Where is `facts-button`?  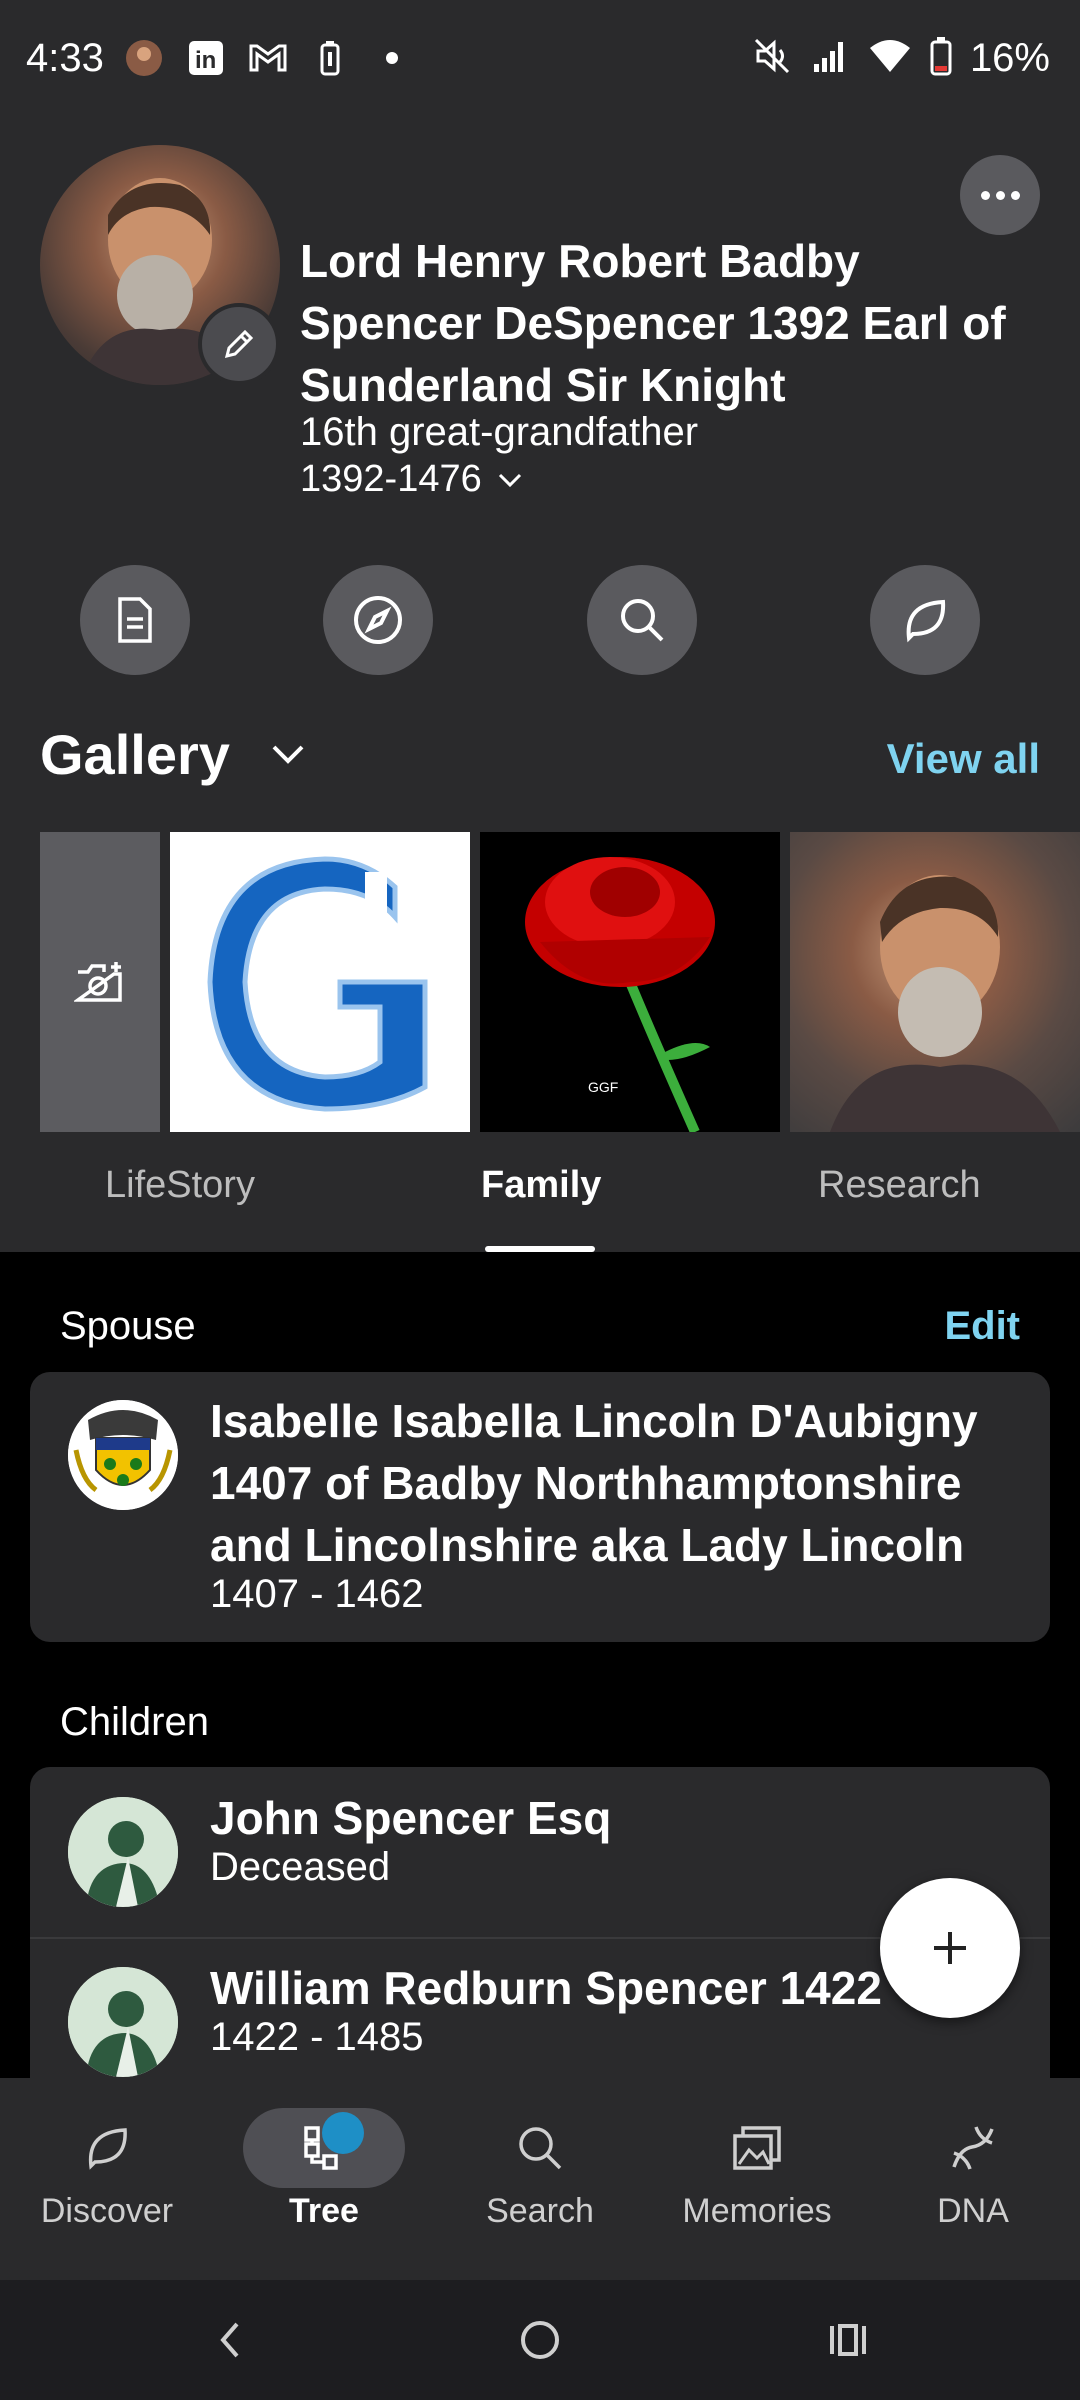
facts-button is located at coordinates (135, 620).